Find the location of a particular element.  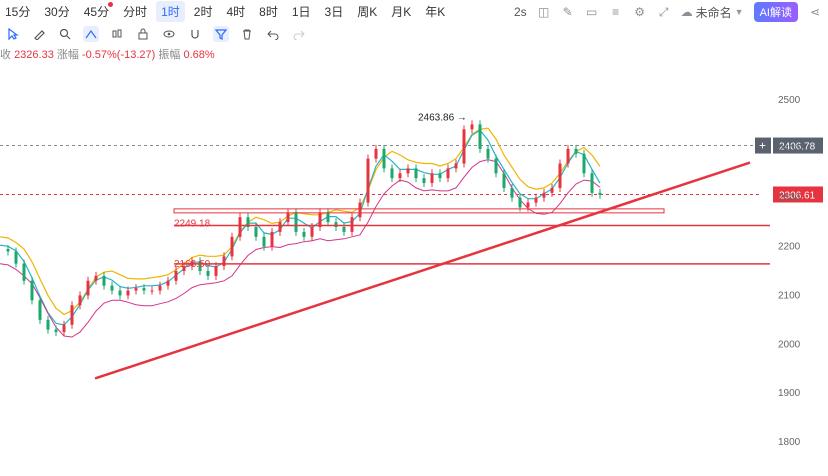

magnet-icon is located at coordinates (195, 34).